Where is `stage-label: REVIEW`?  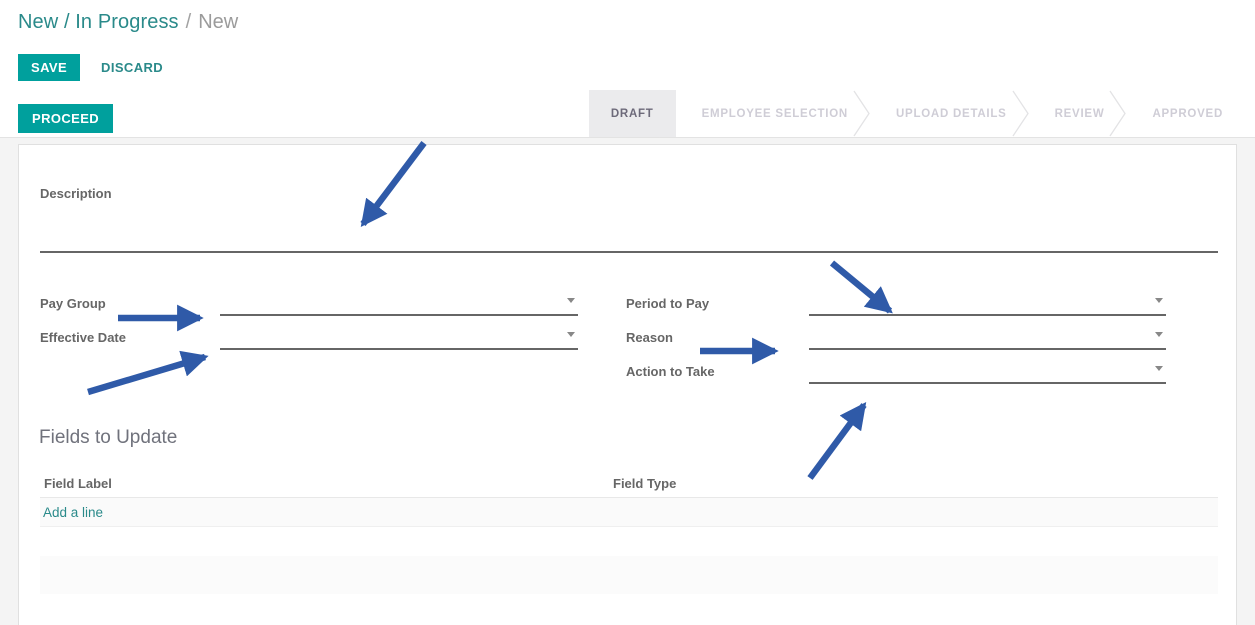 stage-label: REVIEW is located at coordinates (1079, 113).